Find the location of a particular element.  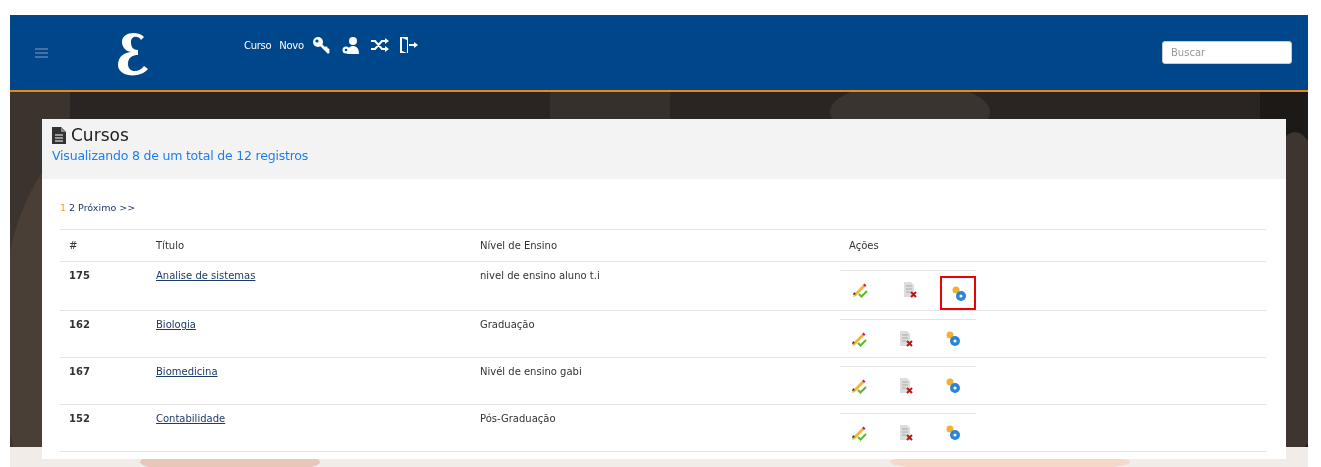

table-cell: Graduação is located at coordinates (507, 324).